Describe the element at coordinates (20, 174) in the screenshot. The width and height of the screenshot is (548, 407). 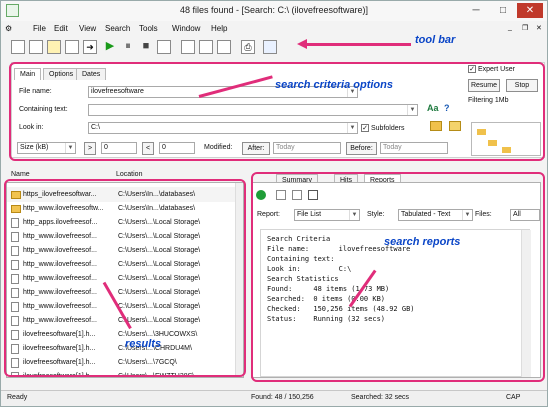
I see `col-name: Name` at that location.